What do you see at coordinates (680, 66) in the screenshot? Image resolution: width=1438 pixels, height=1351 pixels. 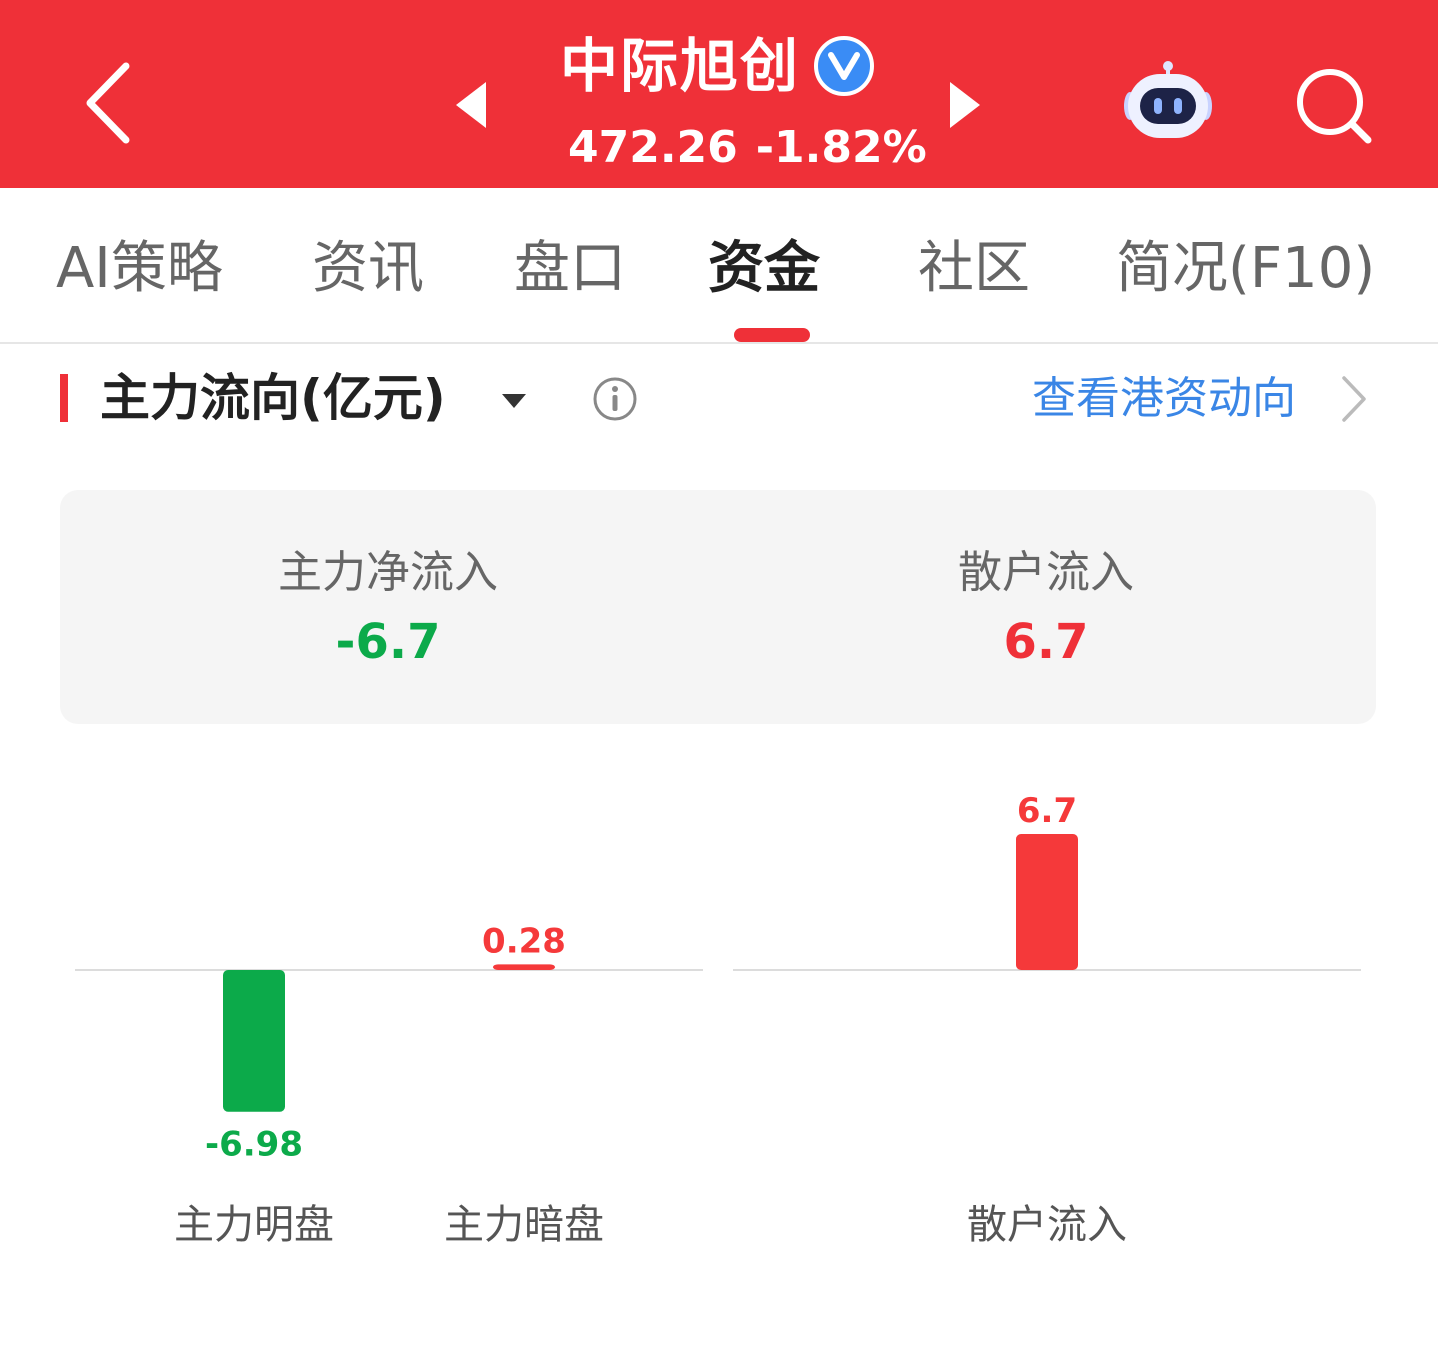 I see `stock-name: 中际旭创` at bounding box center [680, 66].